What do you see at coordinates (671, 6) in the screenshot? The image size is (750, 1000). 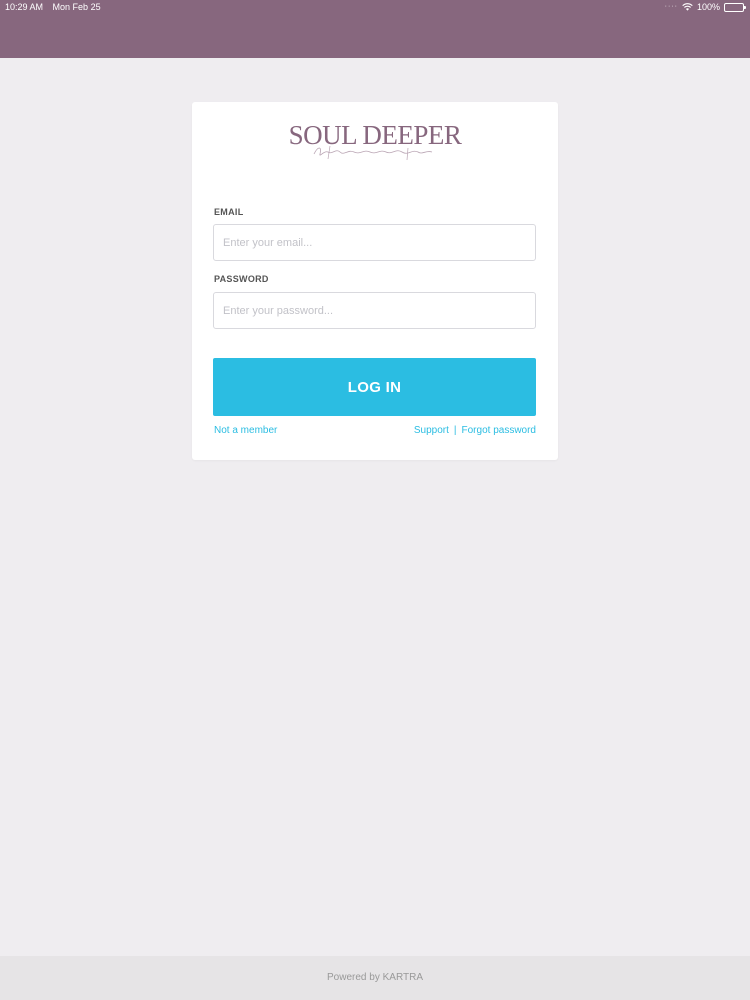 I see `signal-dots-icon: ····` at bounding box center [671, 6].